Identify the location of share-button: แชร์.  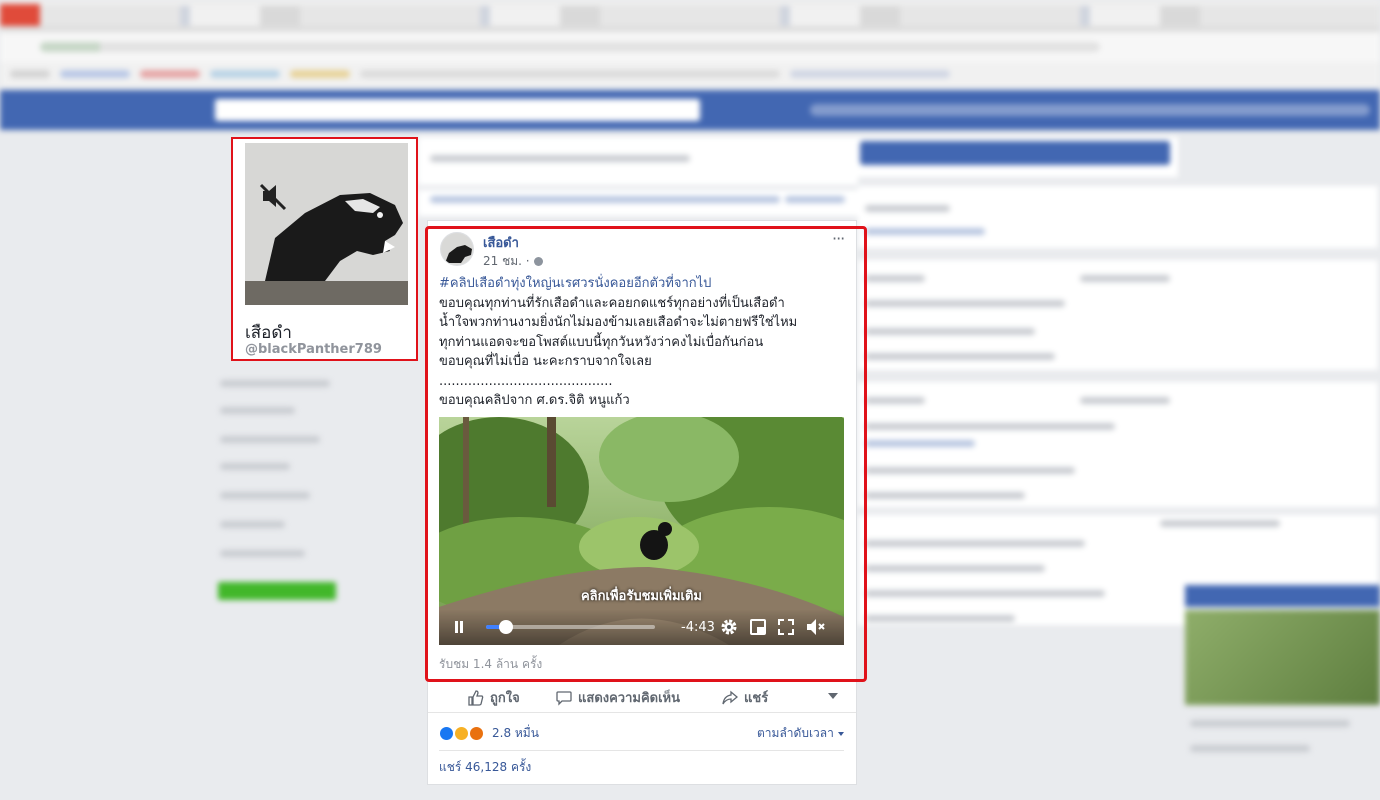
(745, 697).